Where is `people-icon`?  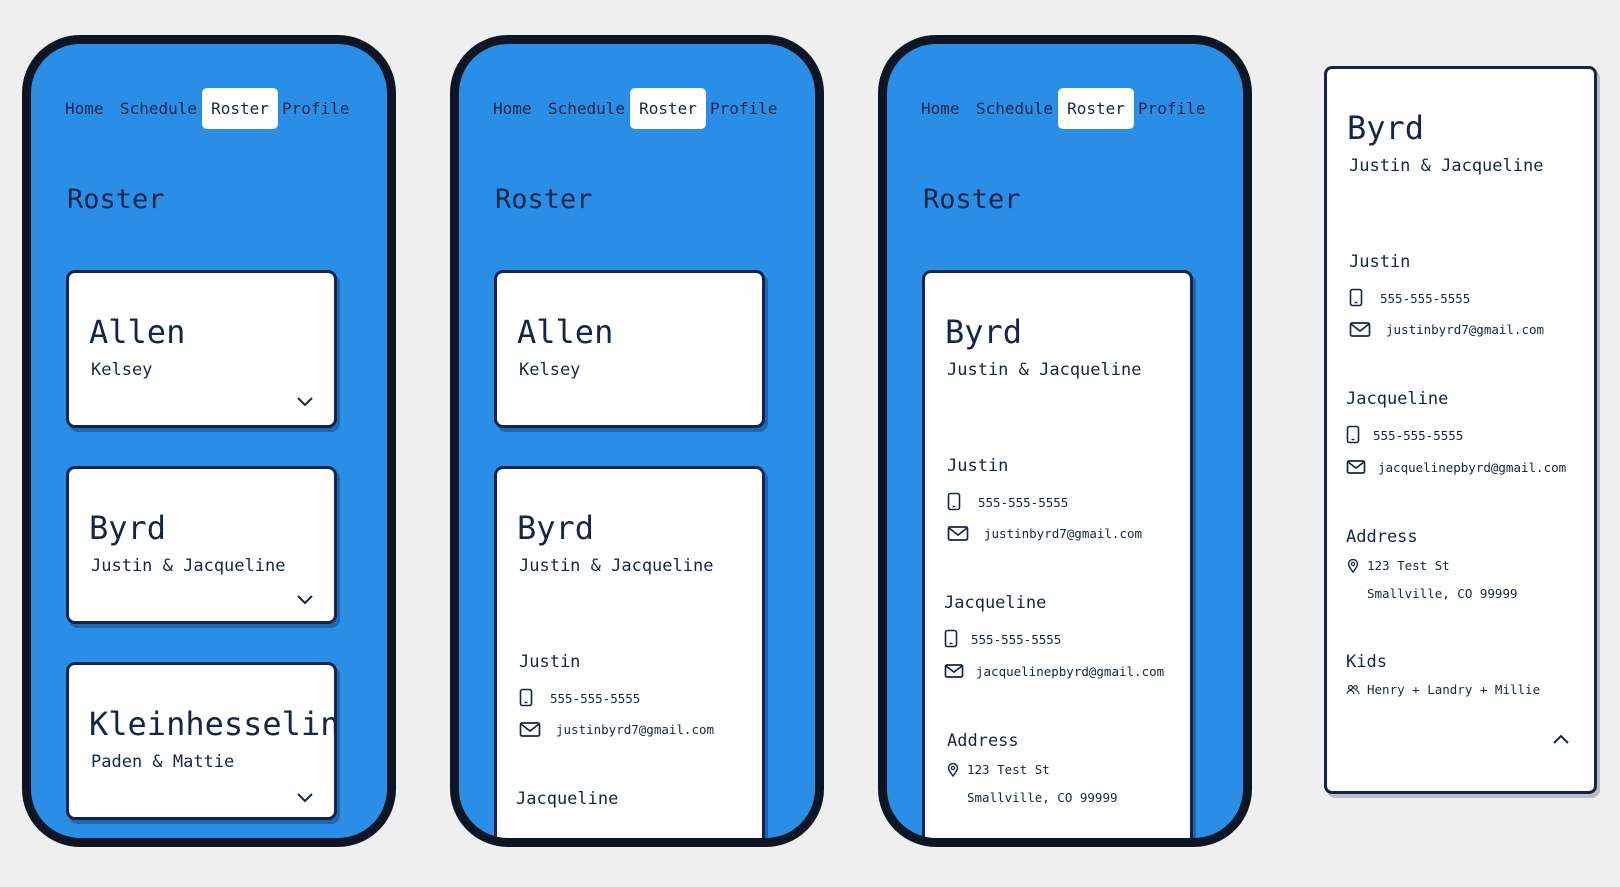 people-icon is located at coordinates (1353, 689).